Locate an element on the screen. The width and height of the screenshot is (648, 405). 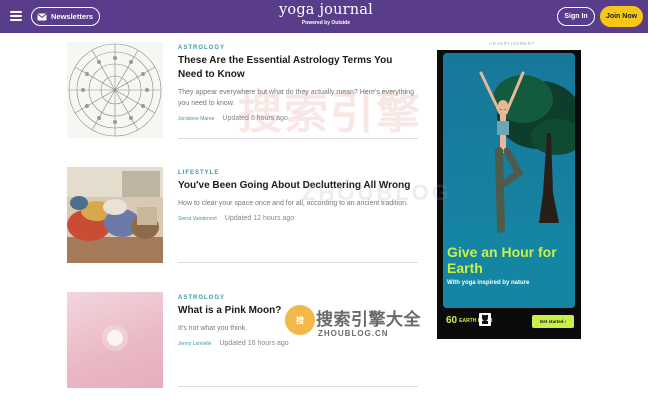
watermark-small: 搜索引擎大全 is located at coordinates (368, 319).